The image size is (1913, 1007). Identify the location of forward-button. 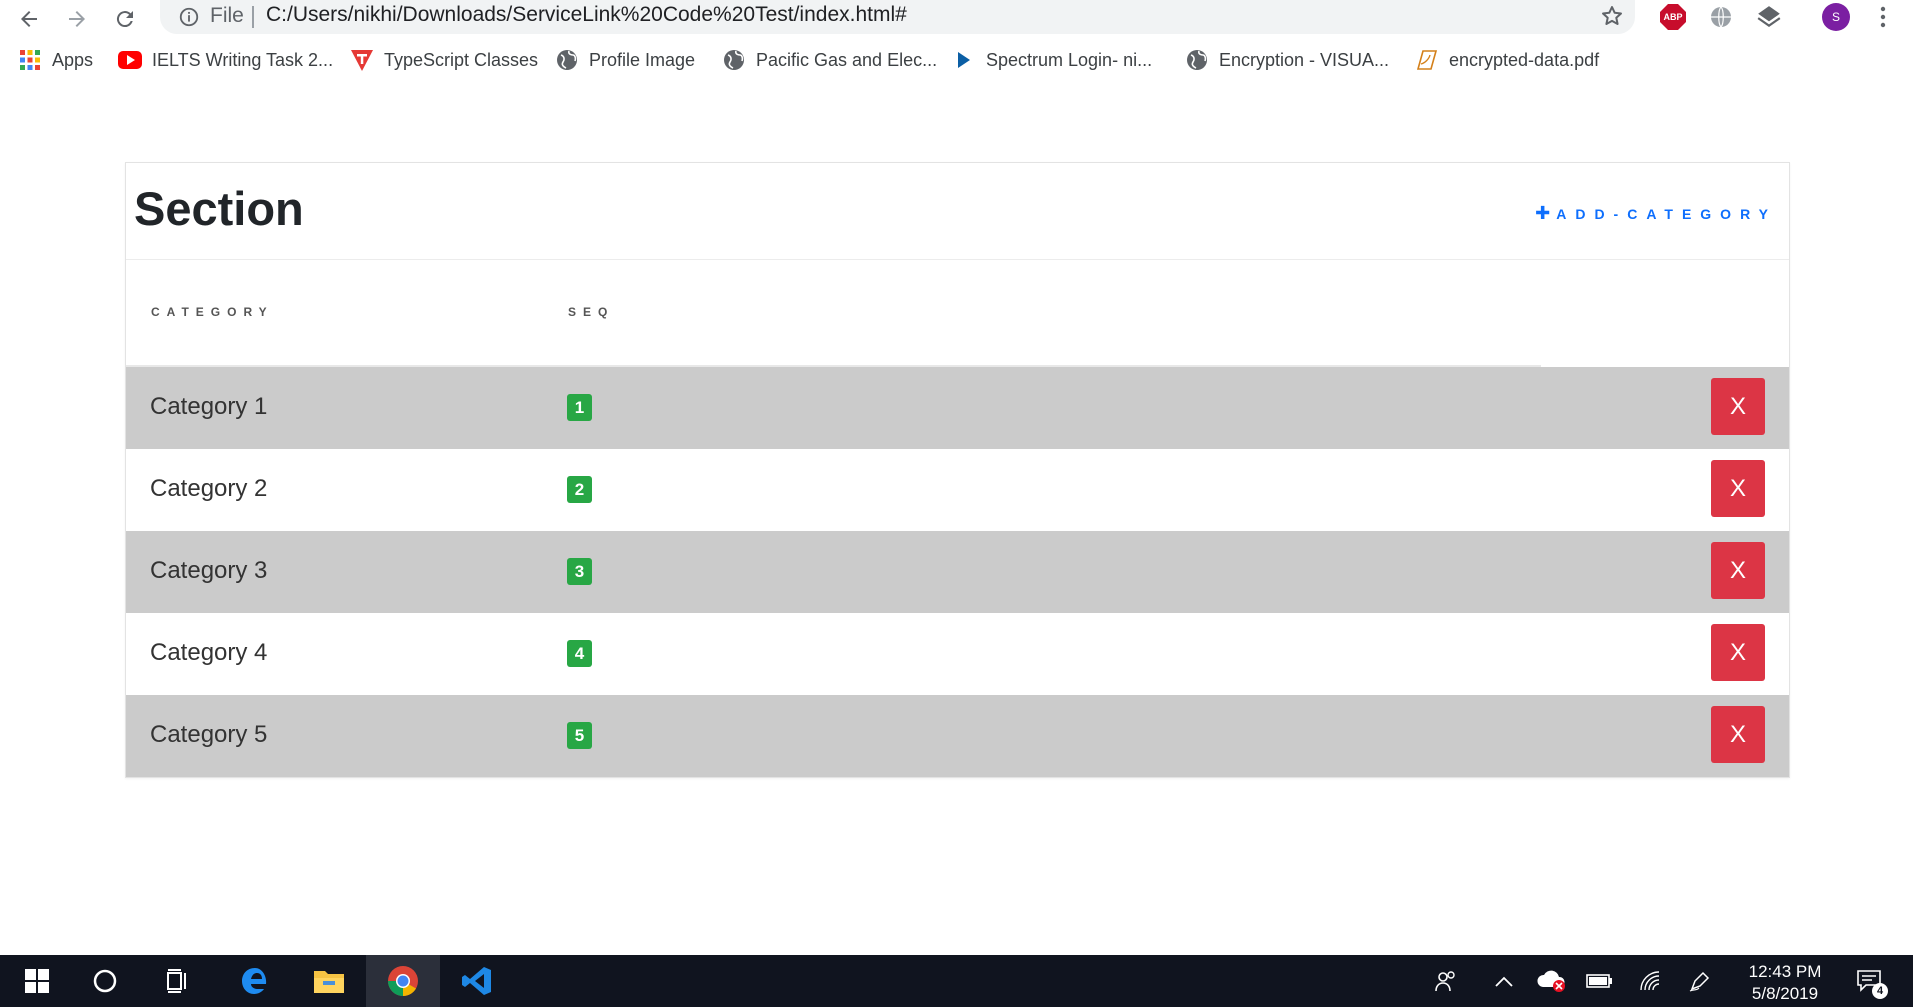
(77, 19).